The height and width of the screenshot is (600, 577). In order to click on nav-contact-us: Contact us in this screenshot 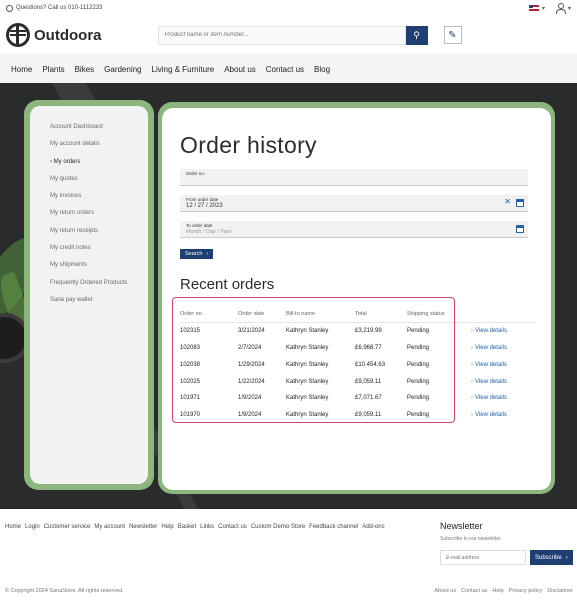, I will do `click(285, 69)`.